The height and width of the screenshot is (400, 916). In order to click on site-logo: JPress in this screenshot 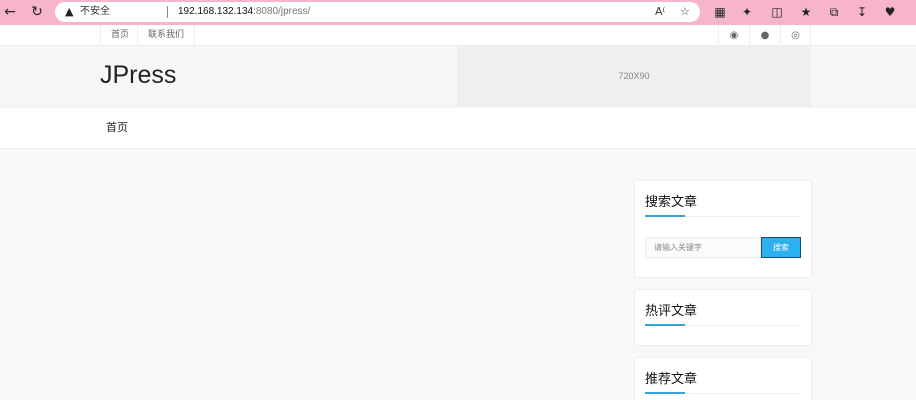, I will do `click(138, 75)`.